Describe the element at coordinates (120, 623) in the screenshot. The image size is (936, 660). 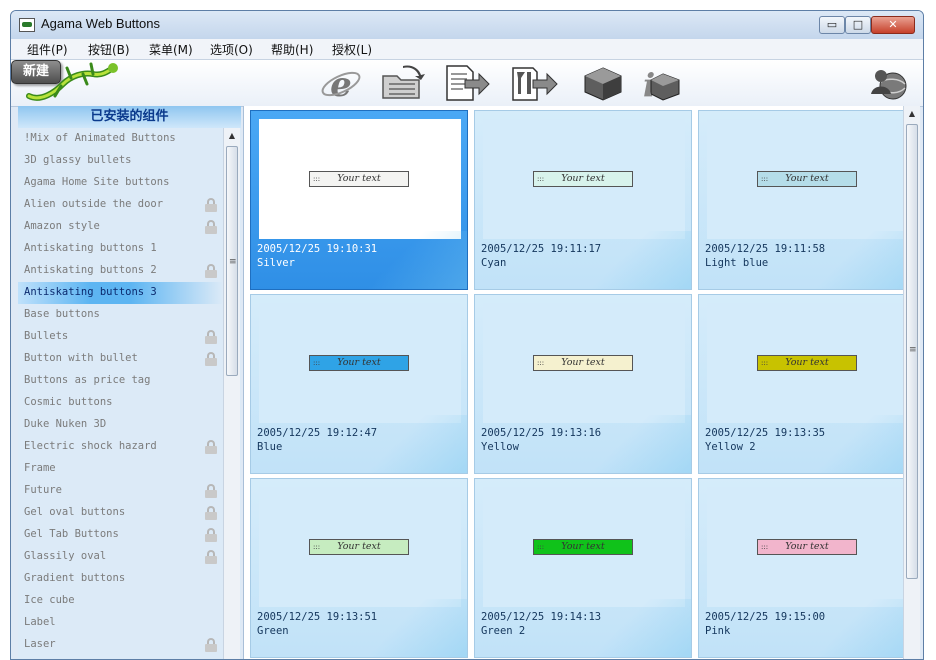
I see `list-item: Label` at that location.